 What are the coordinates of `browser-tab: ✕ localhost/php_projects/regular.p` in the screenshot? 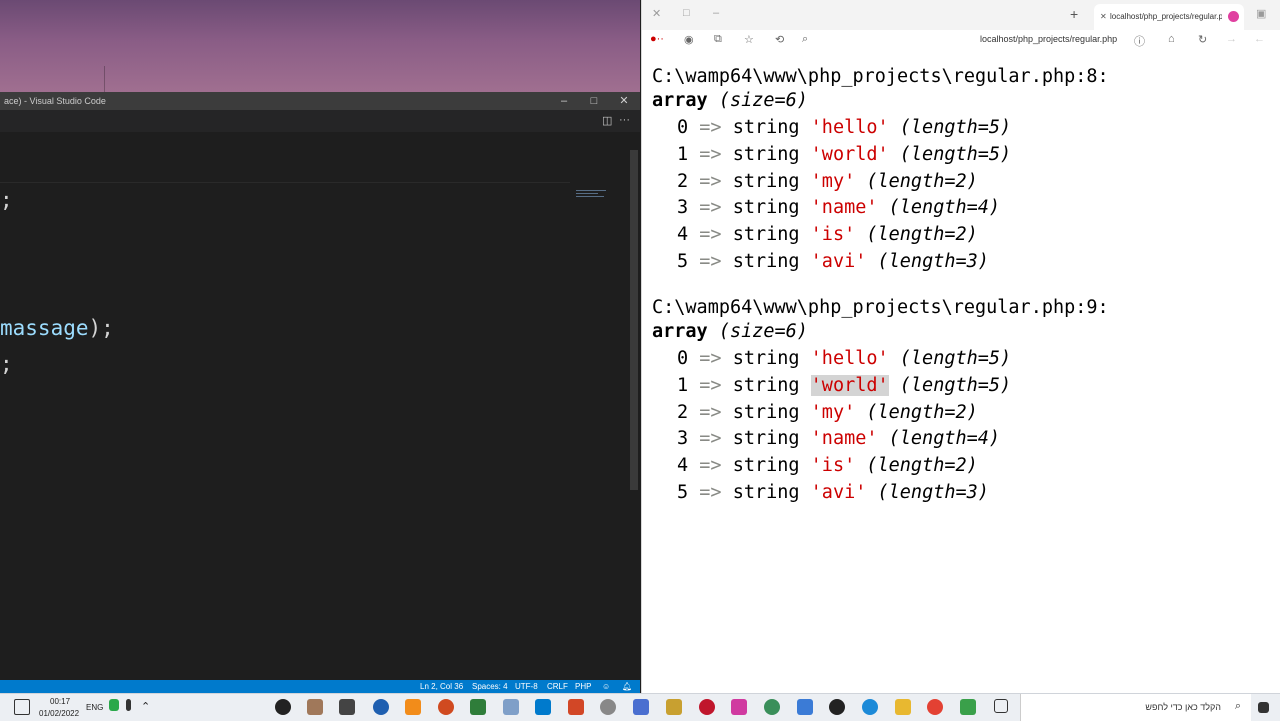 It's located at (1169, 17).